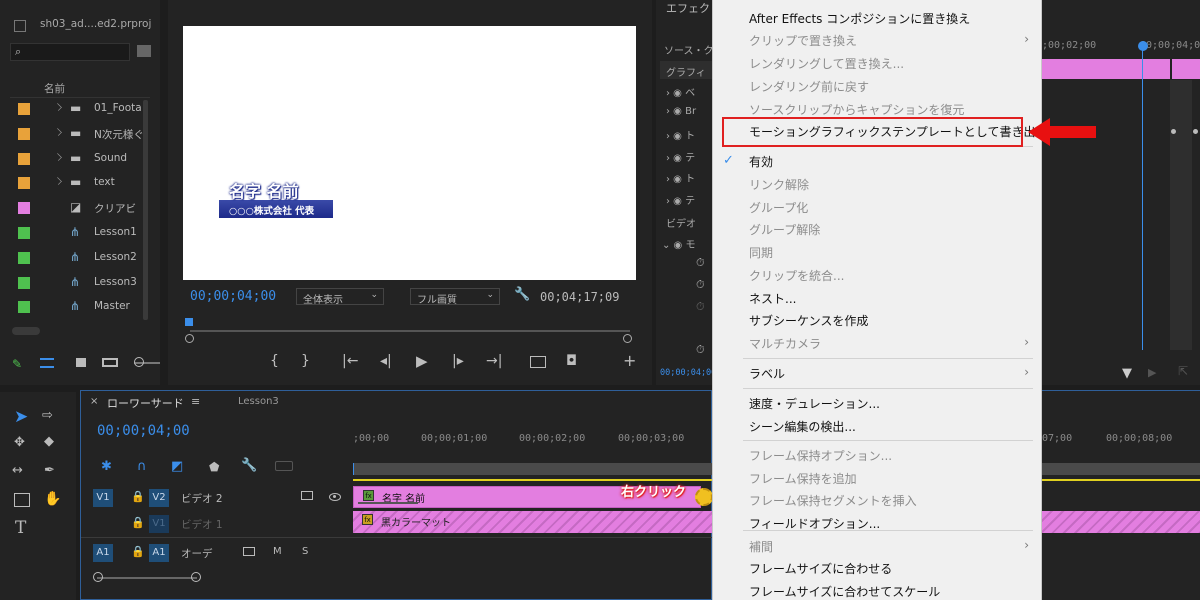 The width and height of the screenshot is (1200, 600). Describe the element at coordinates (17, 470) in the screenshot. I see `slip-icon: ↔` at that location.